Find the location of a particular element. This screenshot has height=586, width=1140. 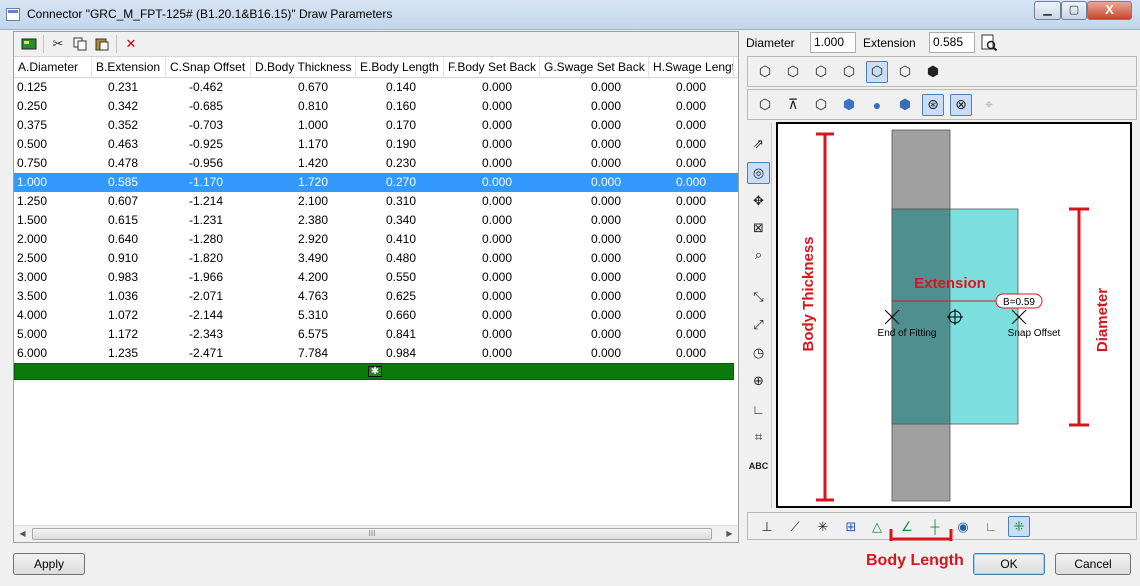

table-cell: 0.250 is located at coordinates (53, 106).